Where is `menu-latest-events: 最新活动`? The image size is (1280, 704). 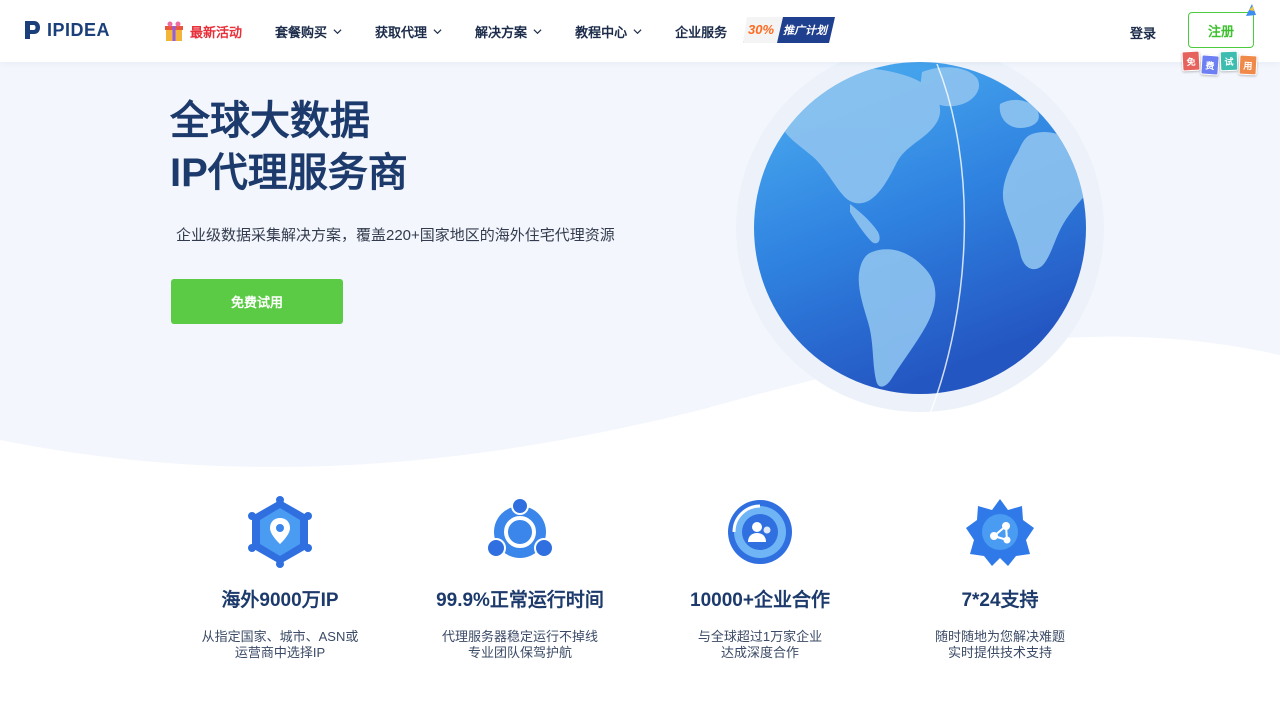
menu-latest-events: 最新活动 is located at coordinates (203, 31).